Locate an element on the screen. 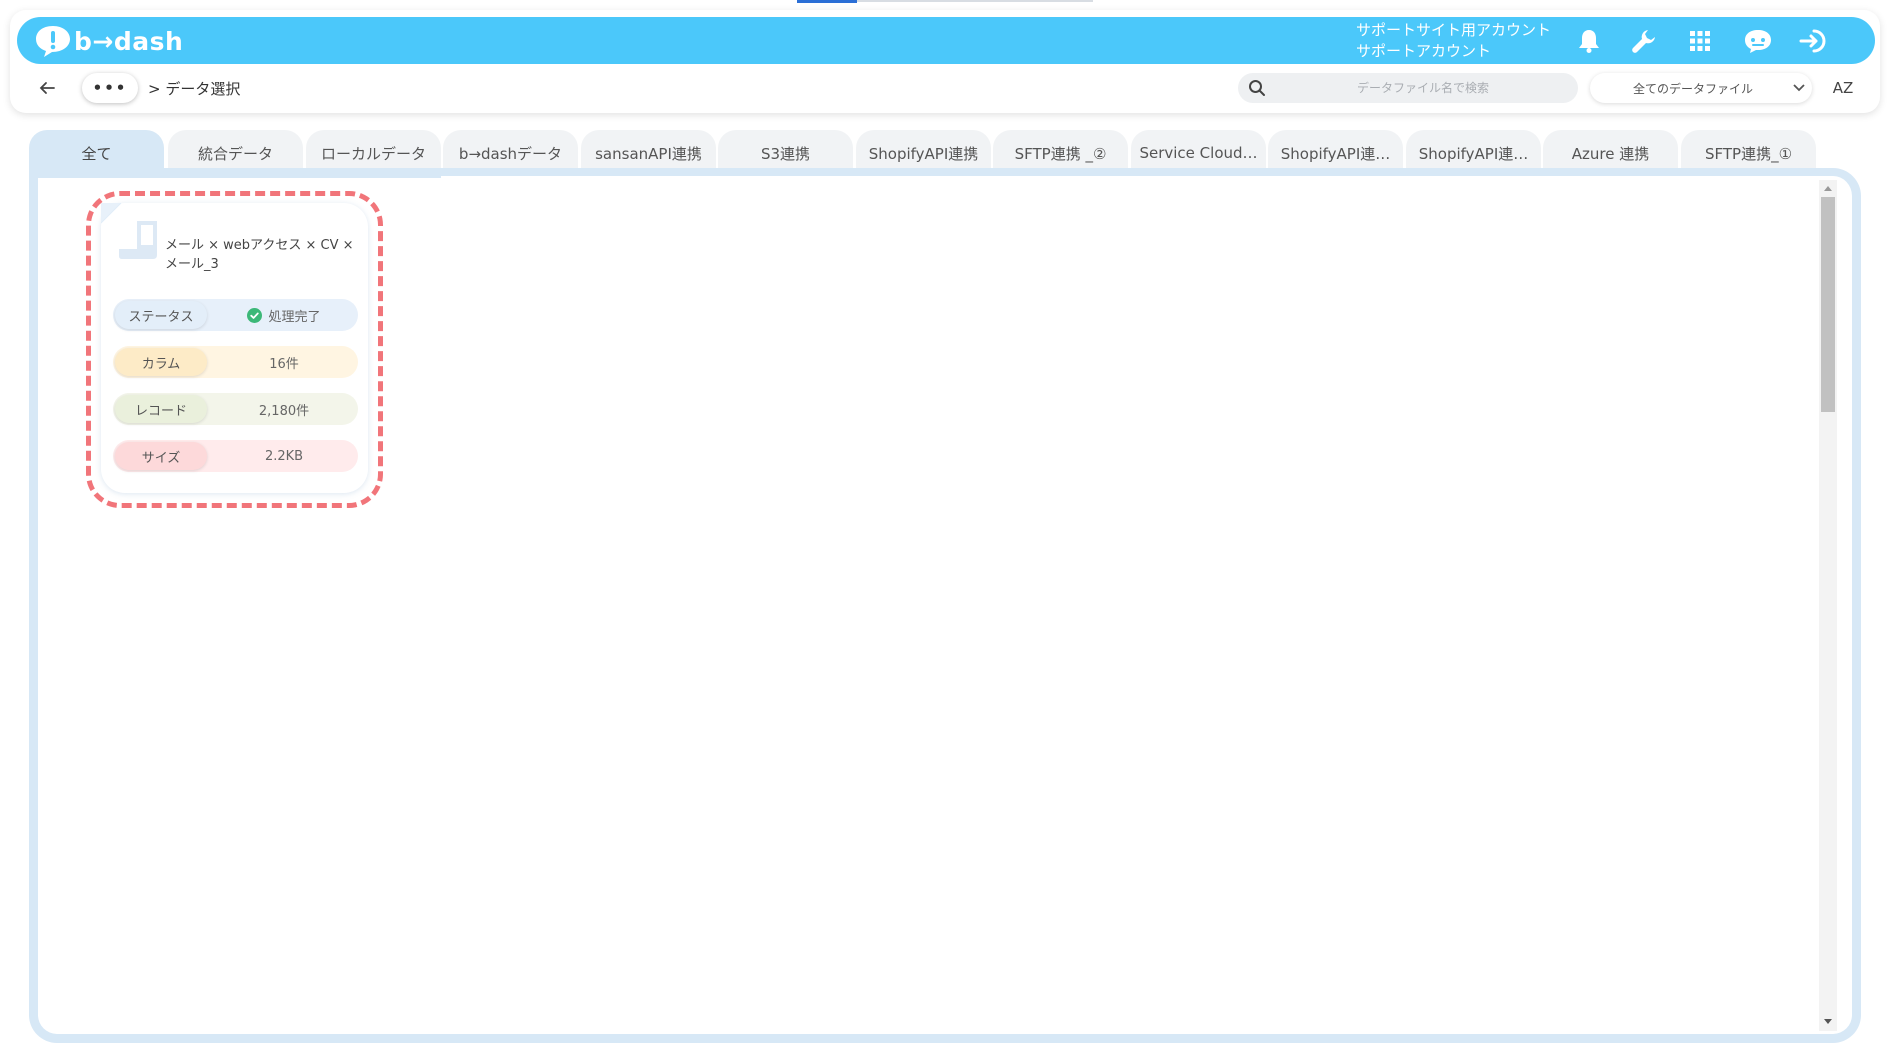 This screenshot has width=1890, height=1063. logo-text: b→dash is located at coordinates (129, 41).